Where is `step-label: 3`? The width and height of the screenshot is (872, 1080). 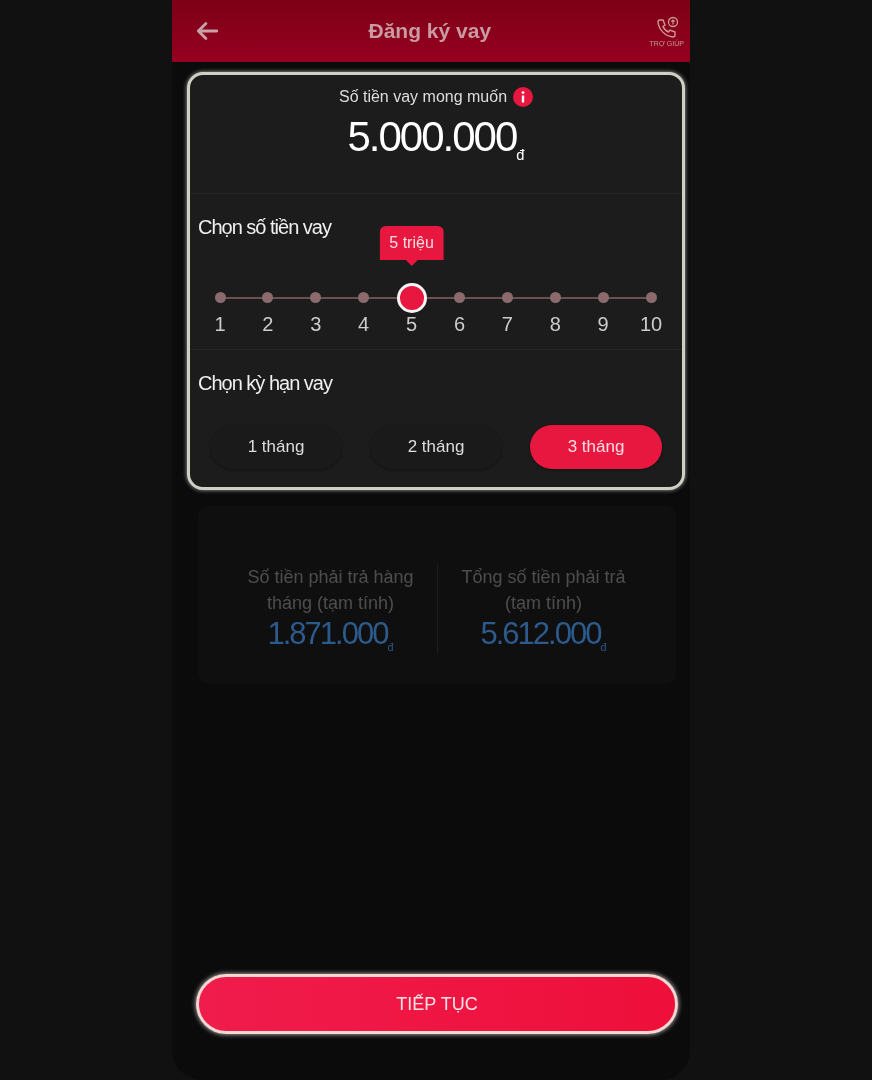 step-label: 3 is located at coordinates (316, 325).